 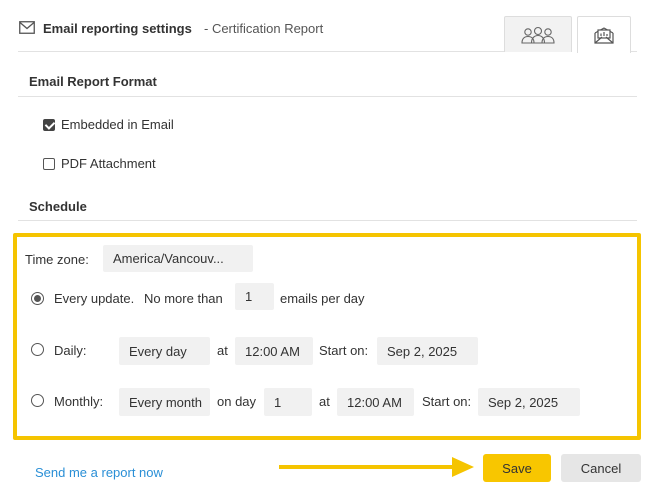 I want to click on envelope-icon, so click(x=27, y=27).